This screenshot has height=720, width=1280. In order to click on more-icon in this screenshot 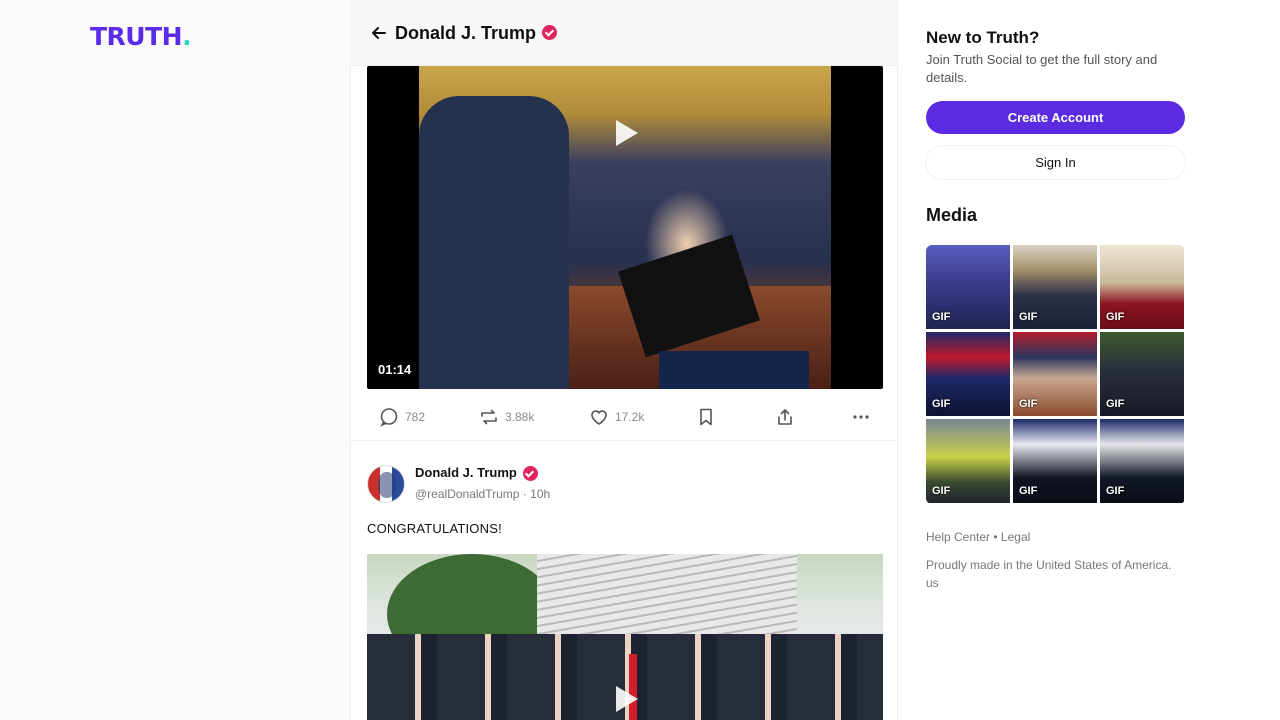, I will do `click(861, 417)`.